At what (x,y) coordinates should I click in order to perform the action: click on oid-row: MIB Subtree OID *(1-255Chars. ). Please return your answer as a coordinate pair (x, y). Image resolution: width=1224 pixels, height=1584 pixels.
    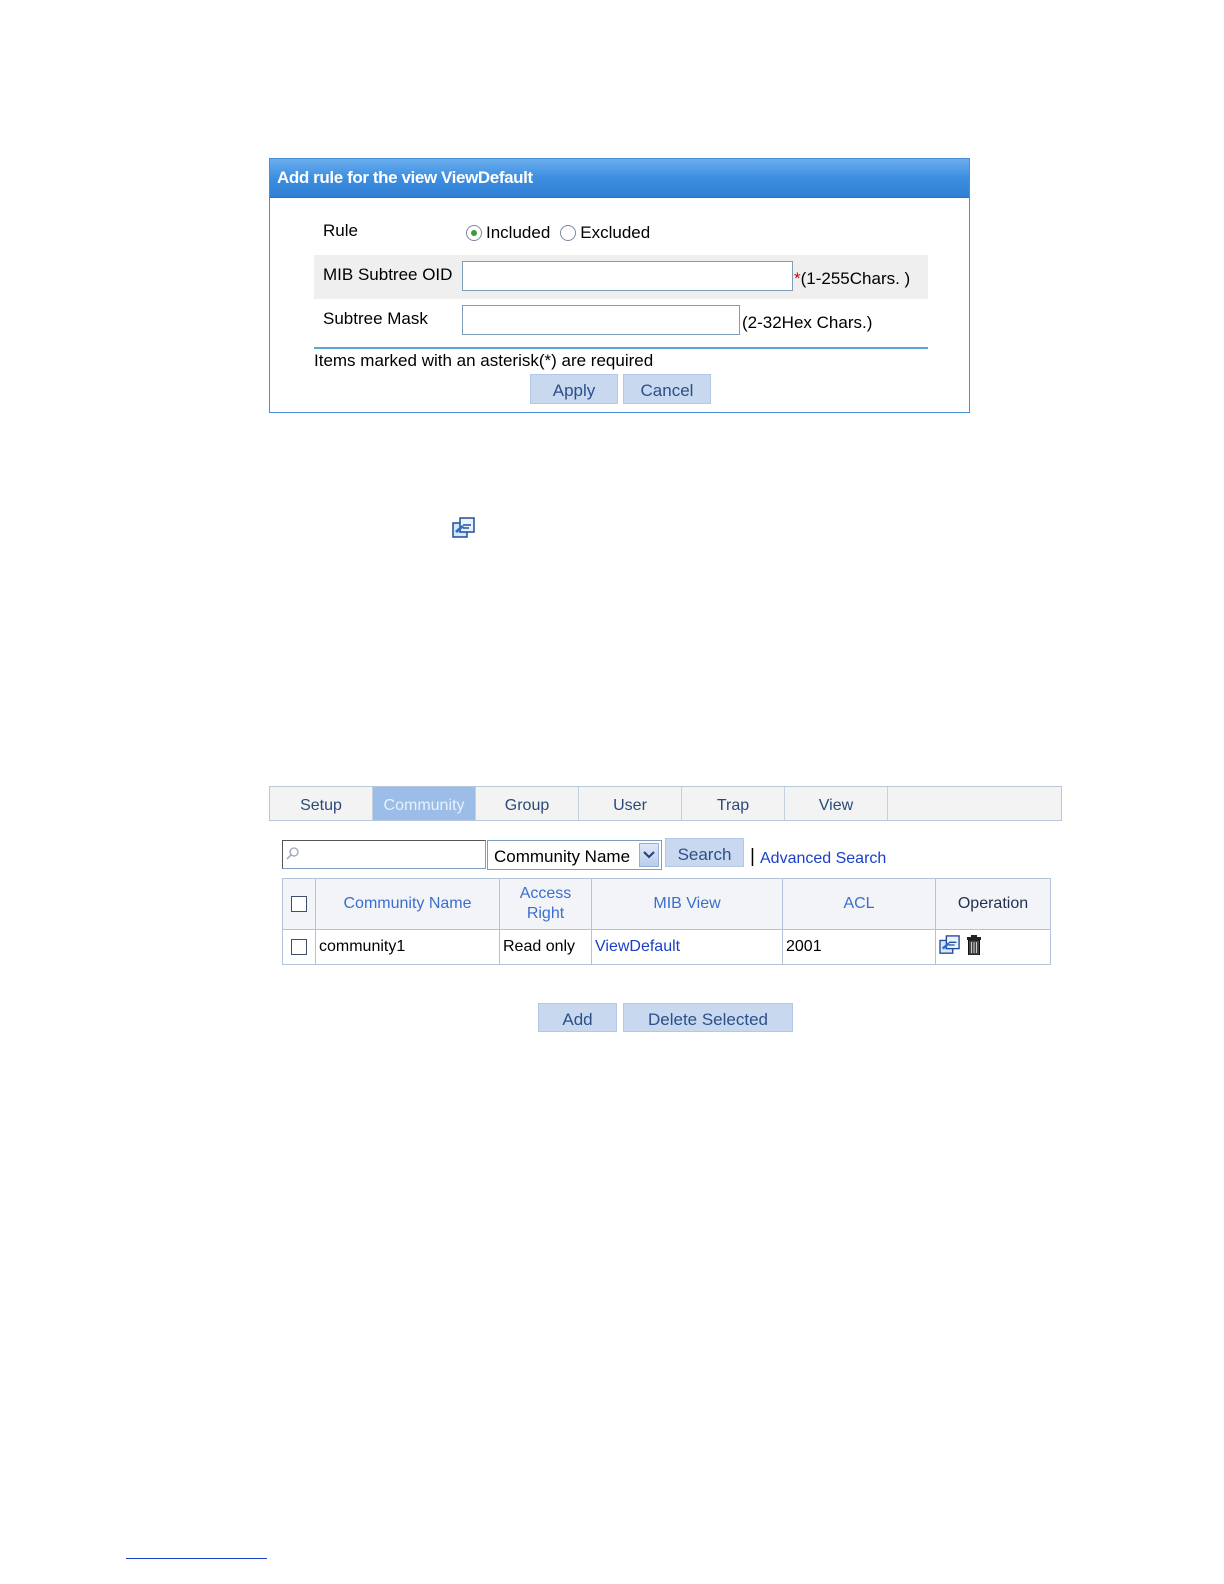
    Looking at the image, I should click on (621, 277).